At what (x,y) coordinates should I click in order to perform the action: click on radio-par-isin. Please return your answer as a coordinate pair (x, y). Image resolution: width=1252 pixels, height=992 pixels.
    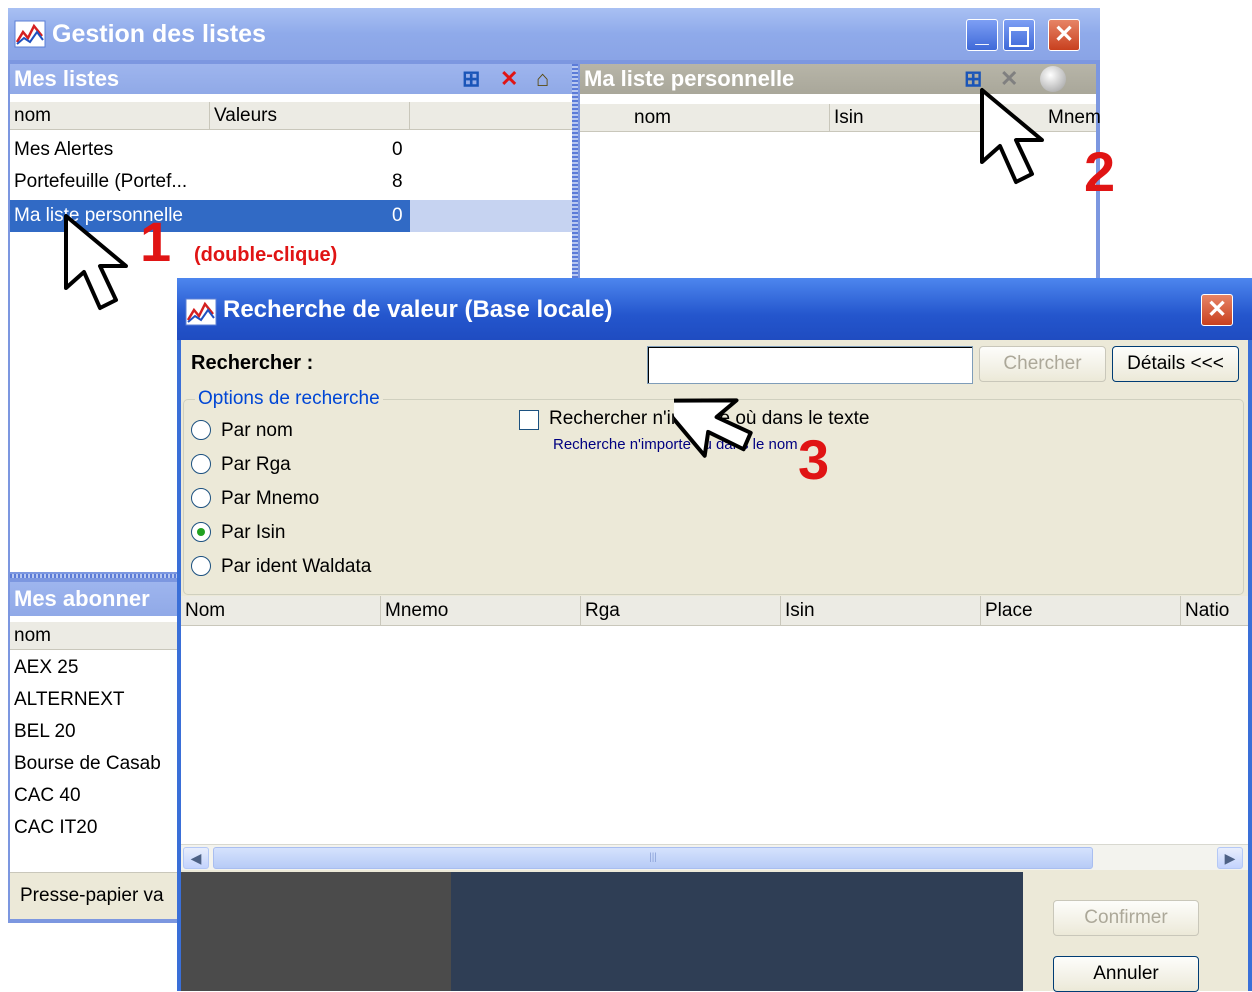
    Looking at the image, I should click on (201, 532).